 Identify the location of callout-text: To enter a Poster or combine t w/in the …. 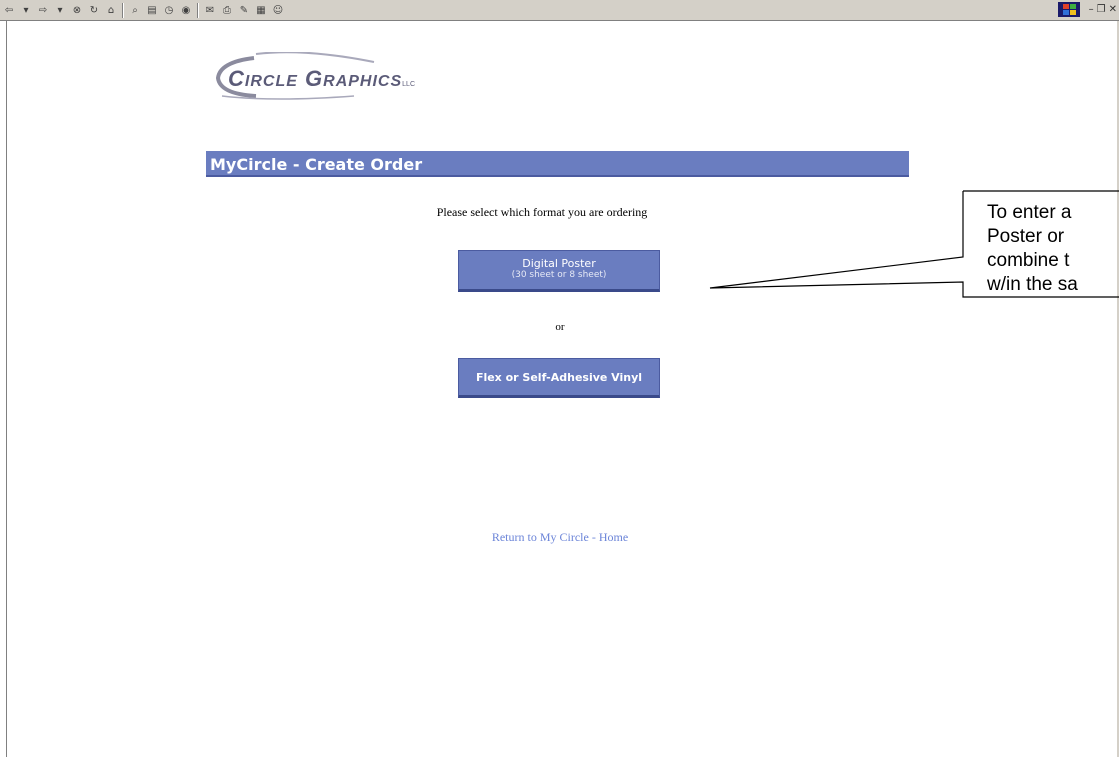
(1053, 246).